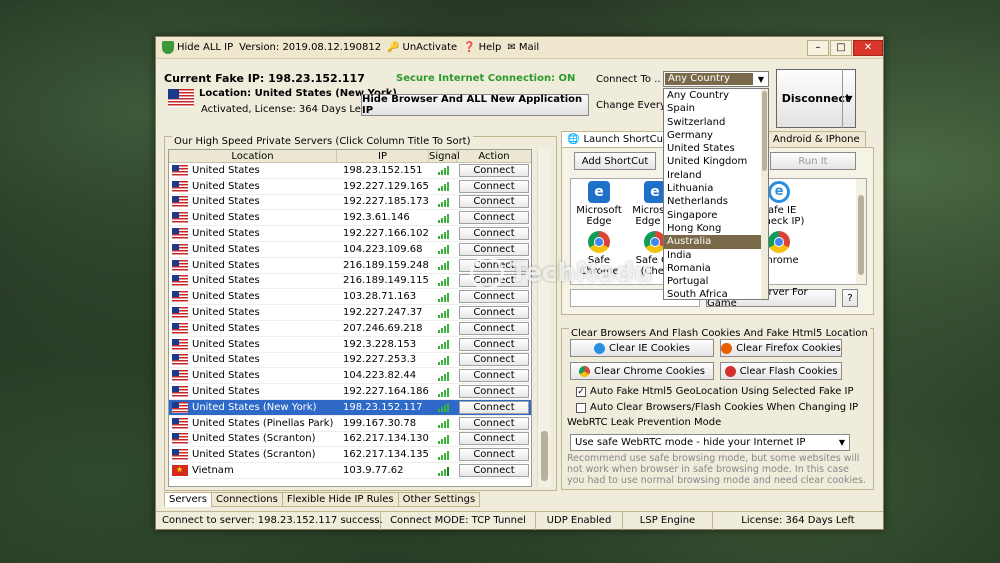 This screenshot has height=563, width=1000. Describe the element at coordinates (764, 131) in the screenshot. I see `dropdown-scroll-thumb` at that location.